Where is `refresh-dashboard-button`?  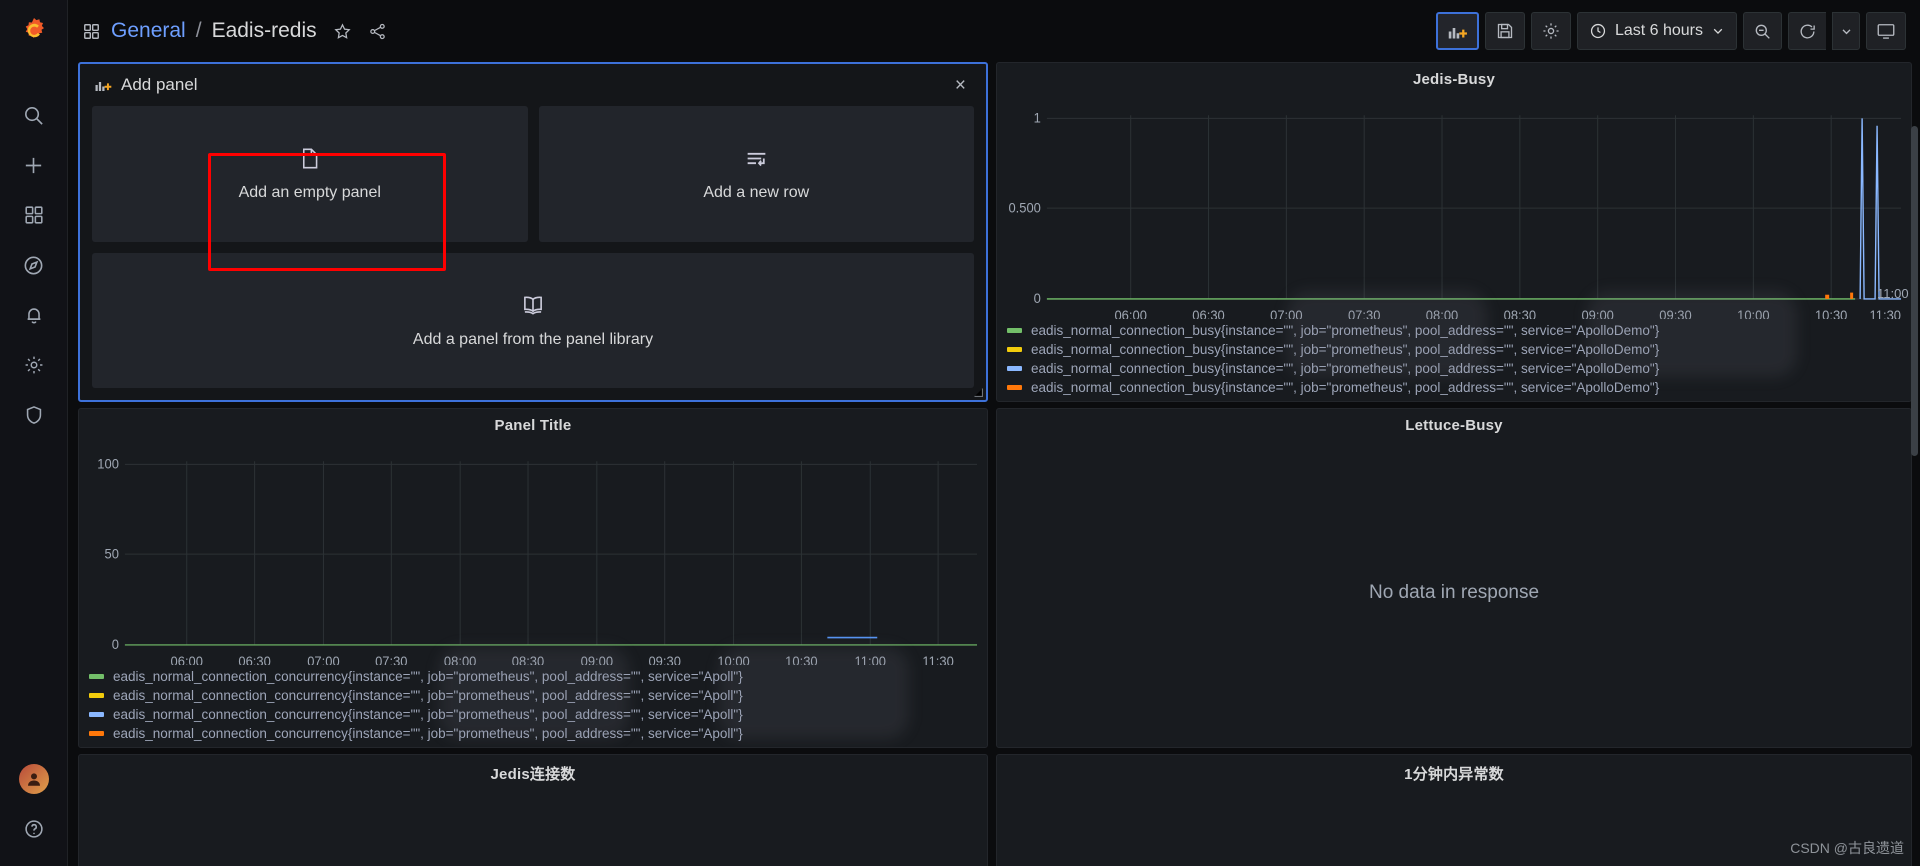 refresh-dashboard-button is located at coordinates (1807, 31).